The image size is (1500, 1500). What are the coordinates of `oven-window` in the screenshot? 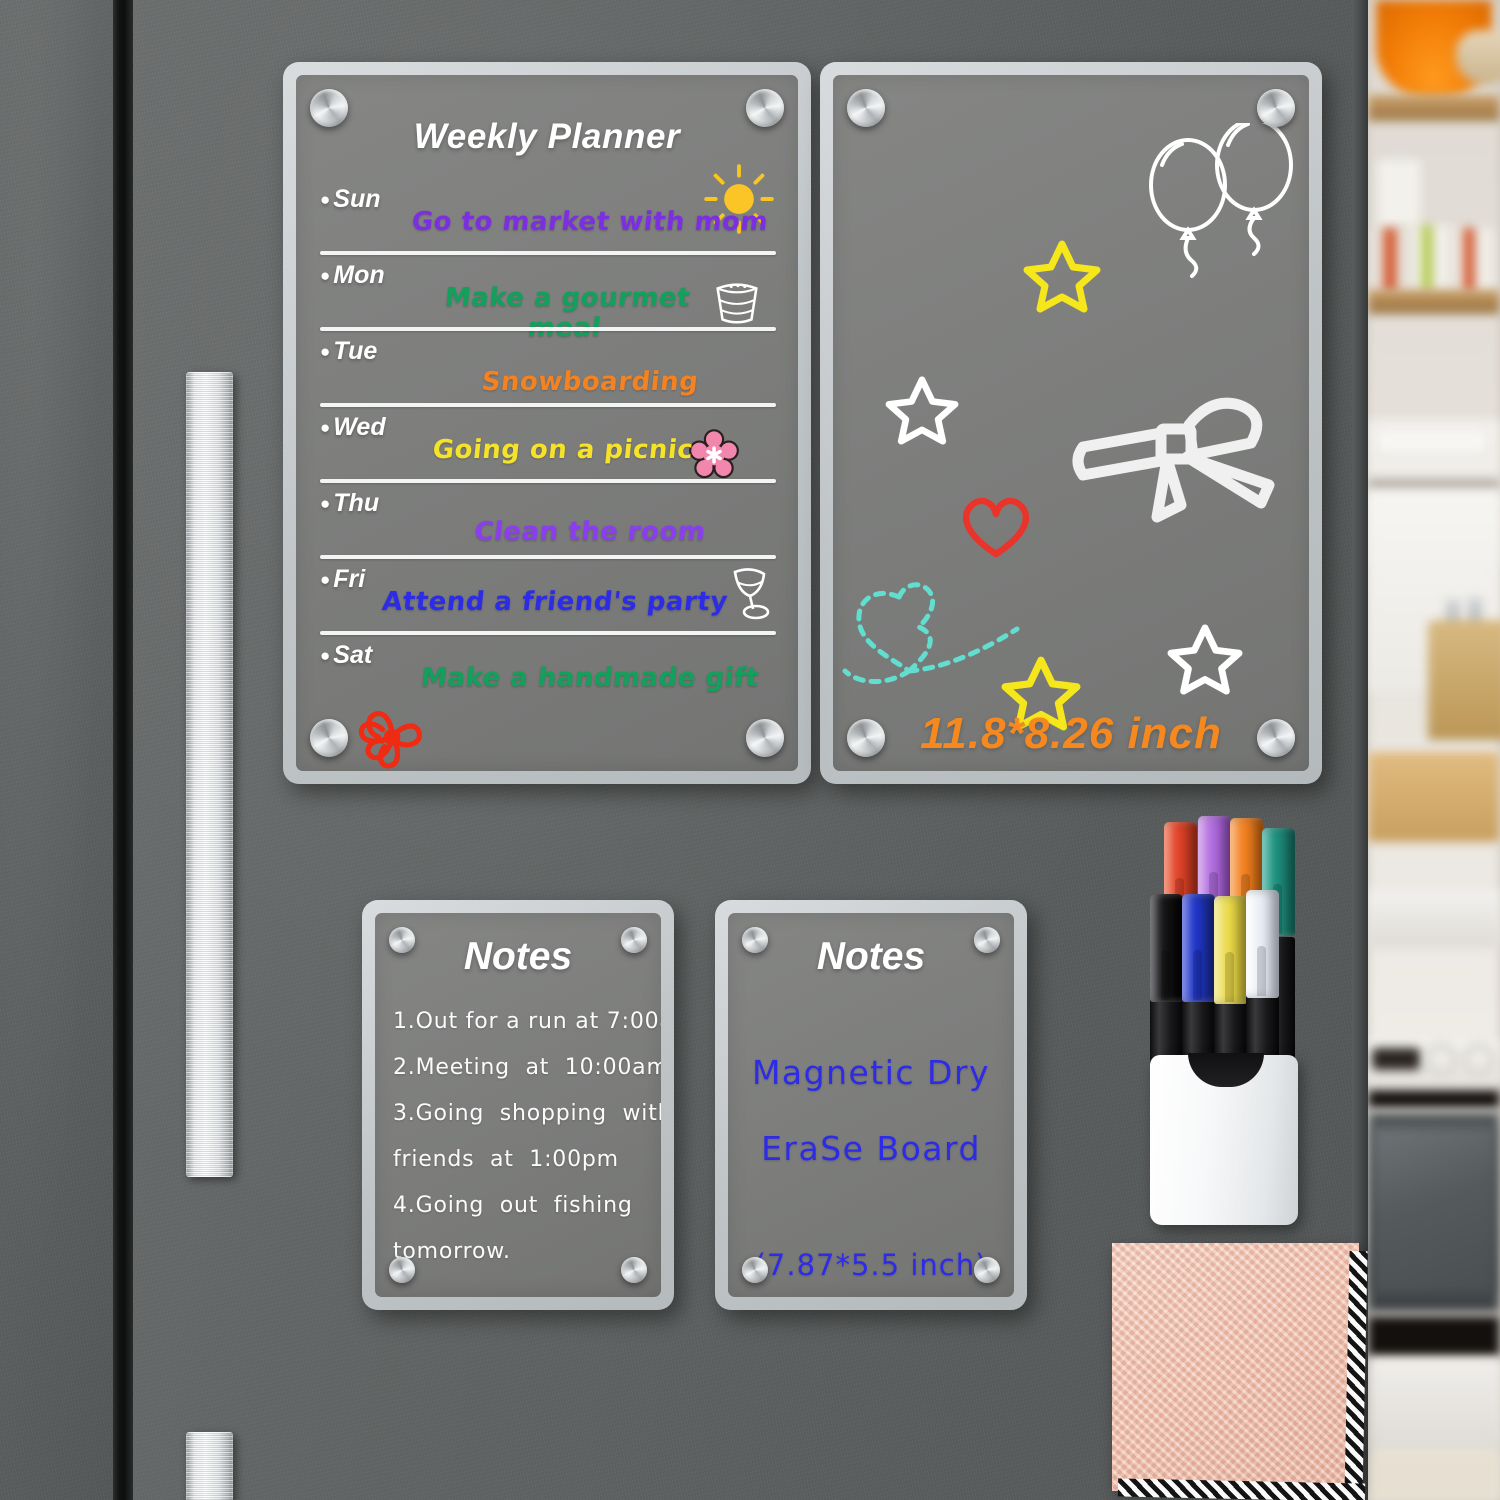 It's located at (1434, 1210).